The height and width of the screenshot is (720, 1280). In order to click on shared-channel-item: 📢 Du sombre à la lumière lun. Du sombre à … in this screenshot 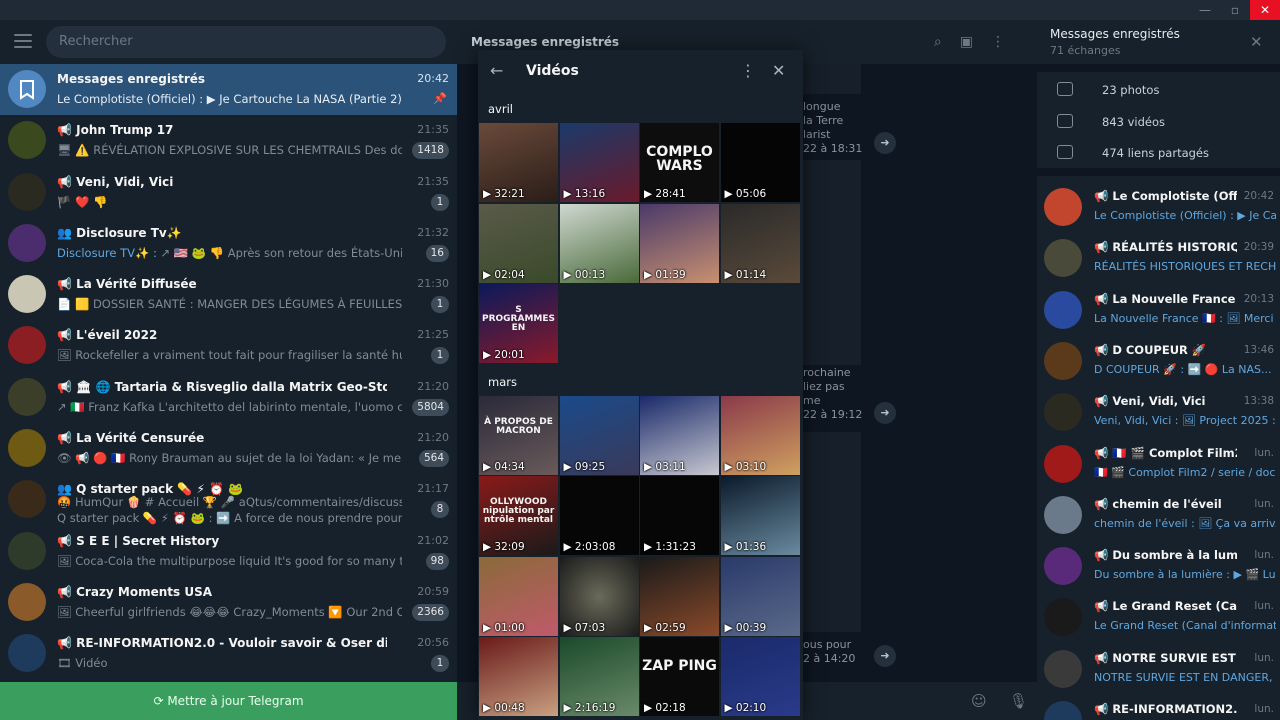, I will do `click(1158, 568)`.